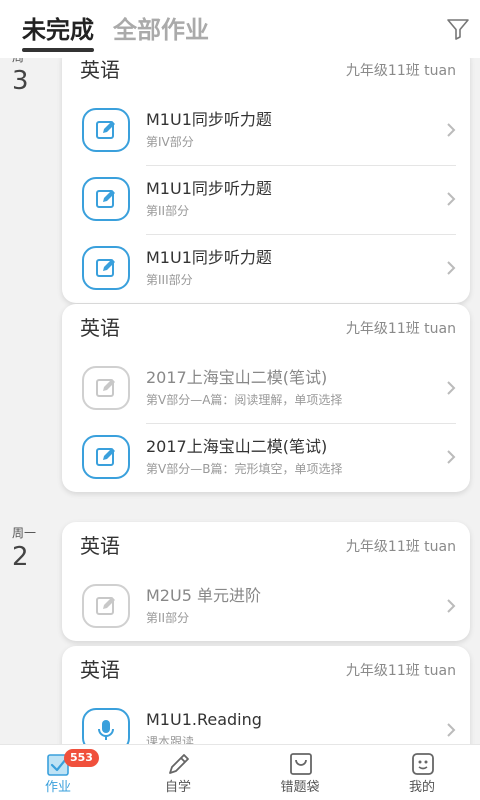 The height and width of the screenshot is (800, 480). Describe the element at coordinates (244, 469) in the screenshot. I see `item-subtitle: 第V部分—B篇：完形填空，单项选择` at that location.